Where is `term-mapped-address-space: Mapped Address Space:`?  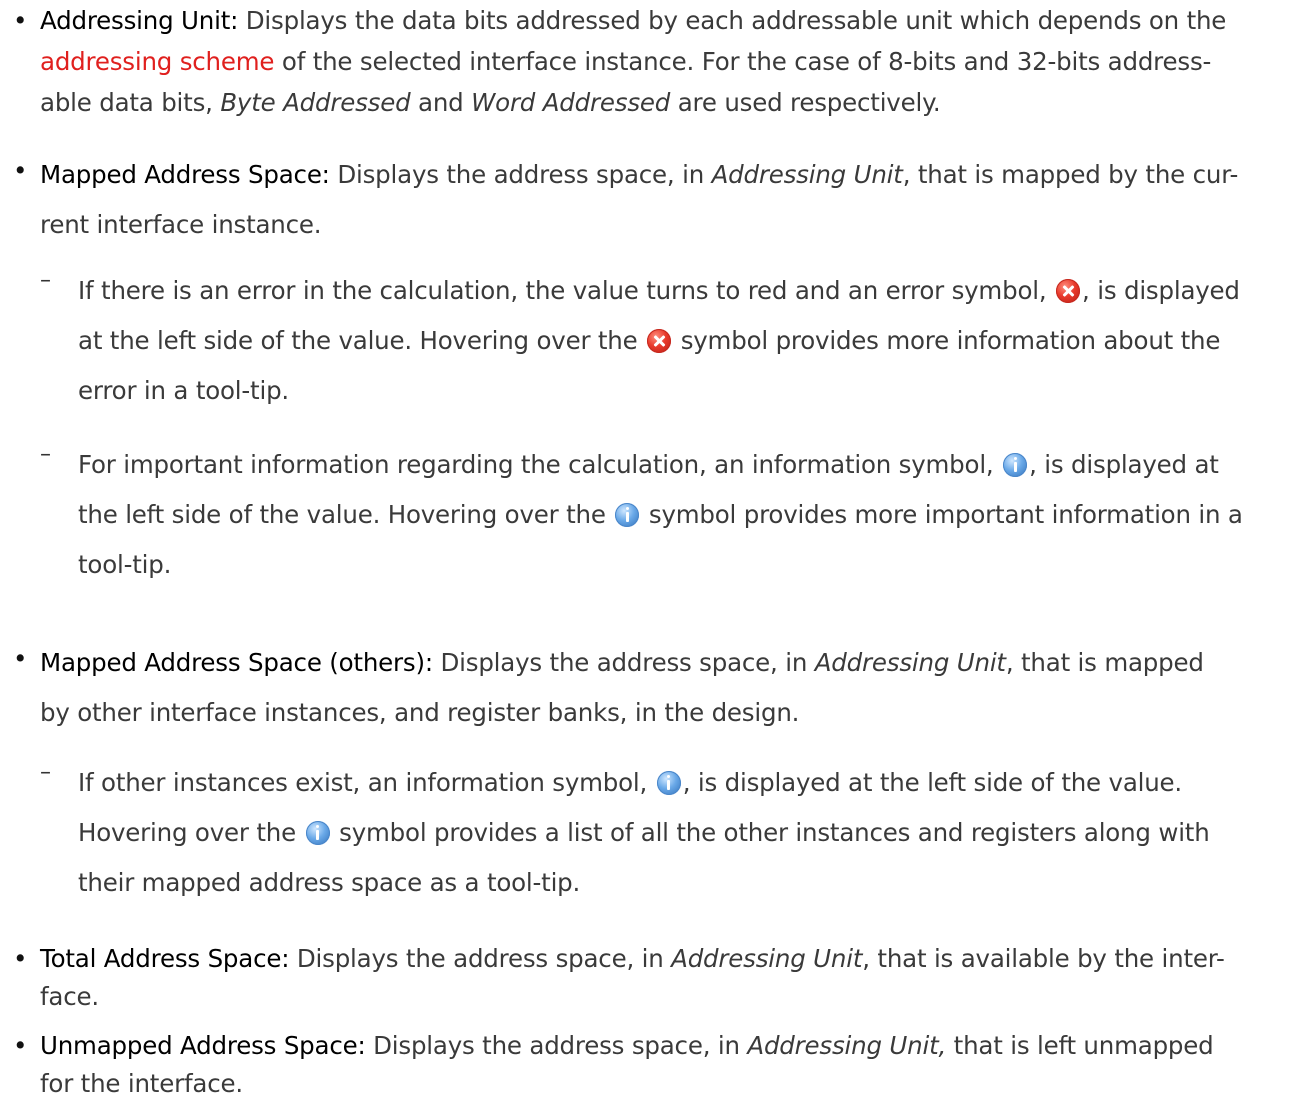
term-mapped-address-space: Mapped Address Space: is located at coordinates (185, 174).